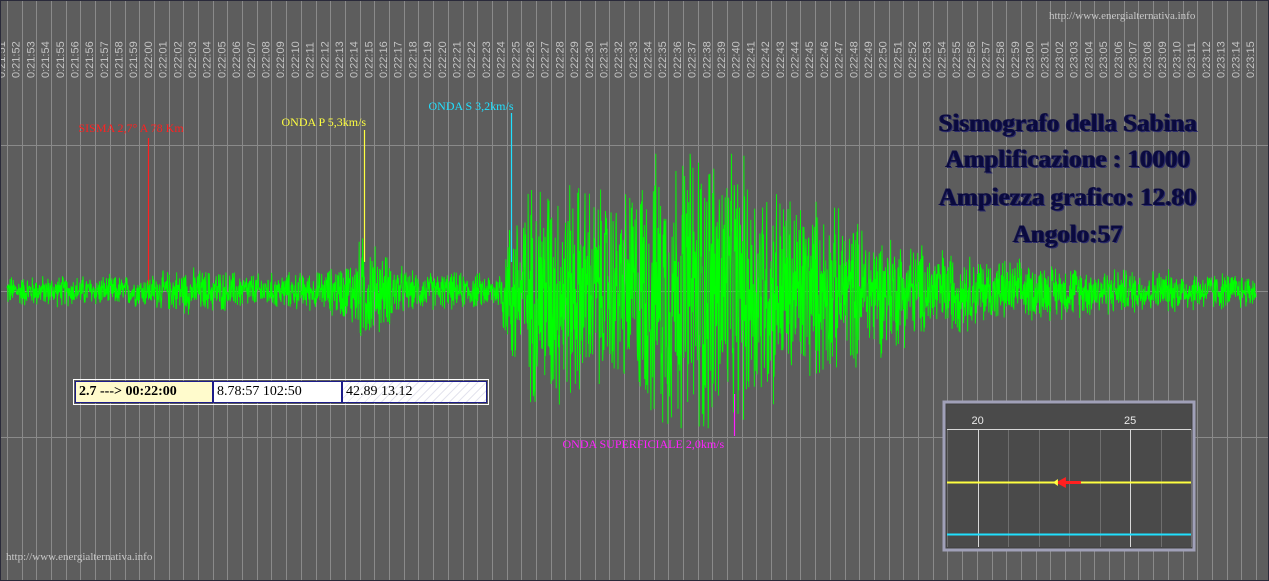  I want to click on title-line-station: Sismografo della Sabina, so click(1068, 123).